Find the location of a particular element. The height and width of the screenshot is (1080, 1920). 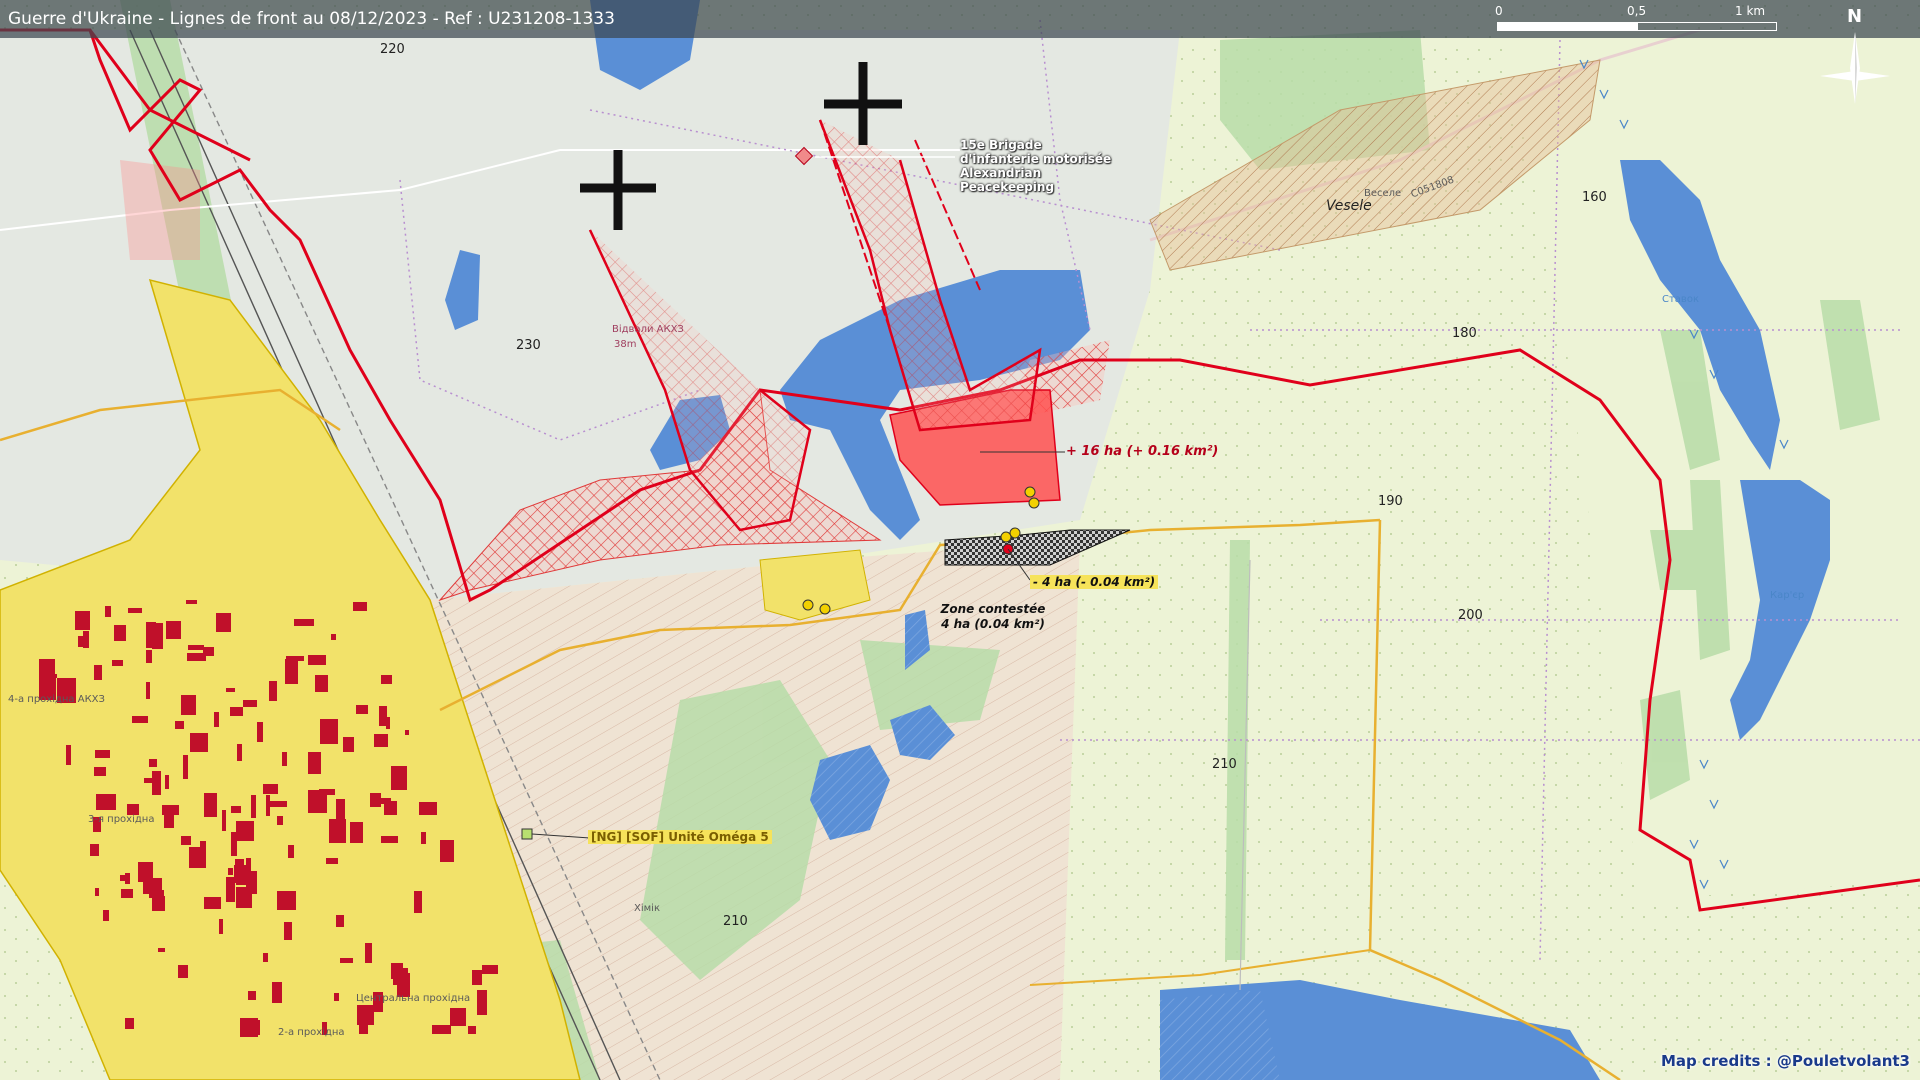

sof-unit-label: [NG] [SOF] Unité Oméga 5 is located at coordinates (680, 837).